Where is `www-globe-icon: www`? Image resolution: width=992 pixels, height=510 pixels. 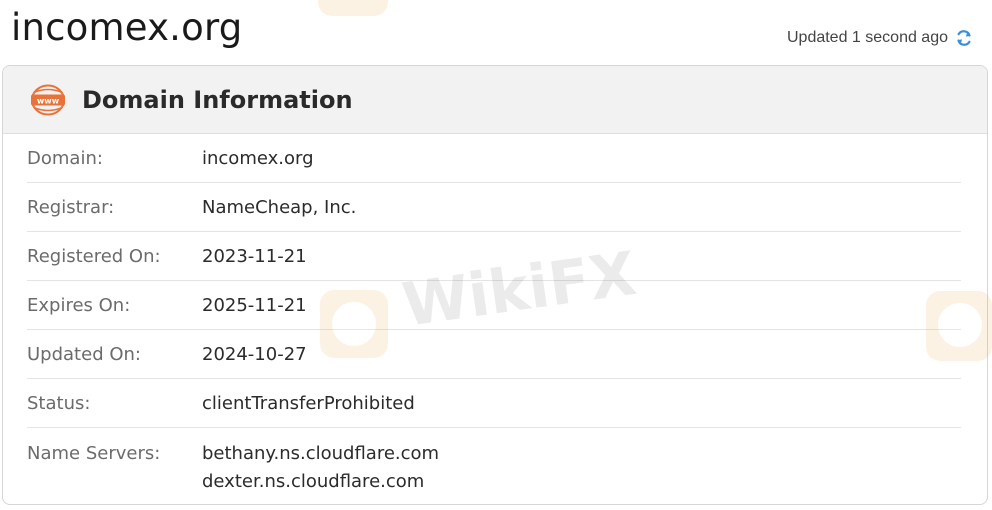
www-globe-icon: www is located at coordinates (48, 100).